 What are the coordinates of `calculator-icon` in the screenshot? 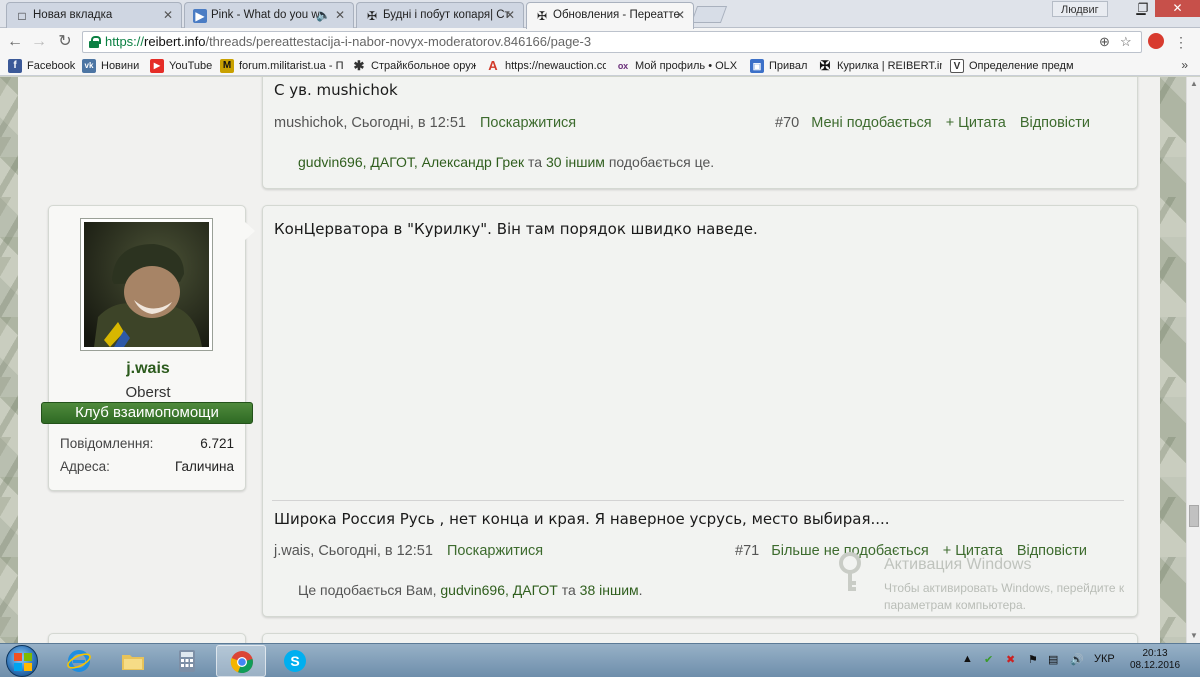 It's located at (187, 661).